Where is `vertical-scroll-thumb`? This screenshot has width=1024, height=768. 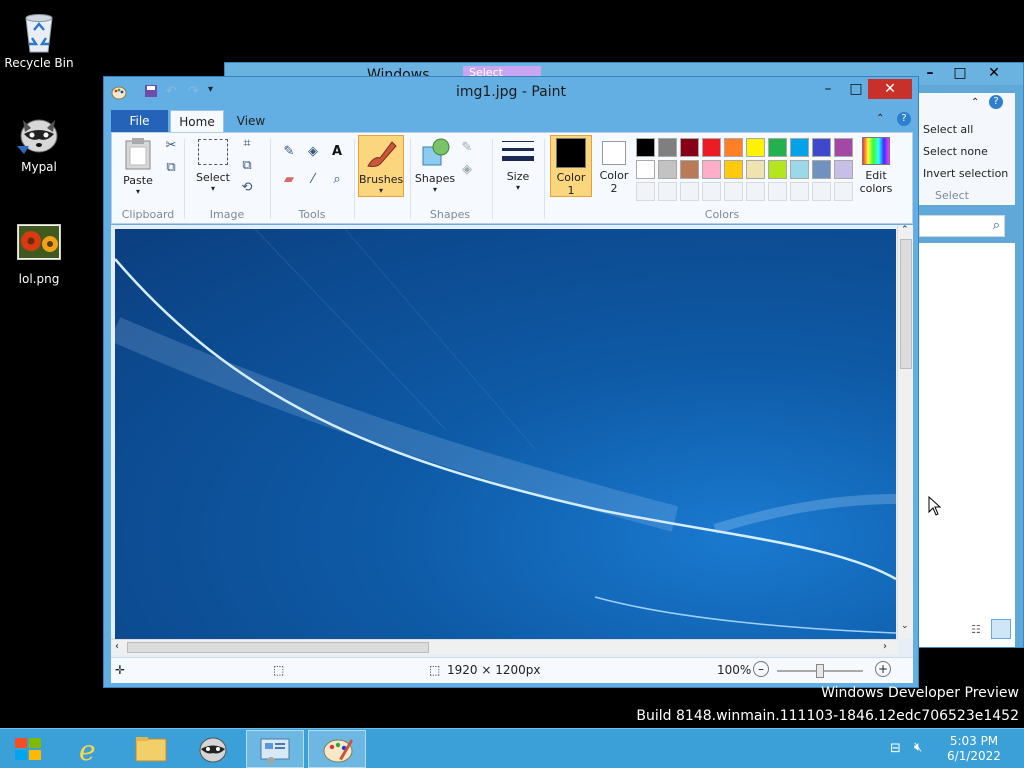
vertical-scroll-thumb is located at coordinates (906, 304).